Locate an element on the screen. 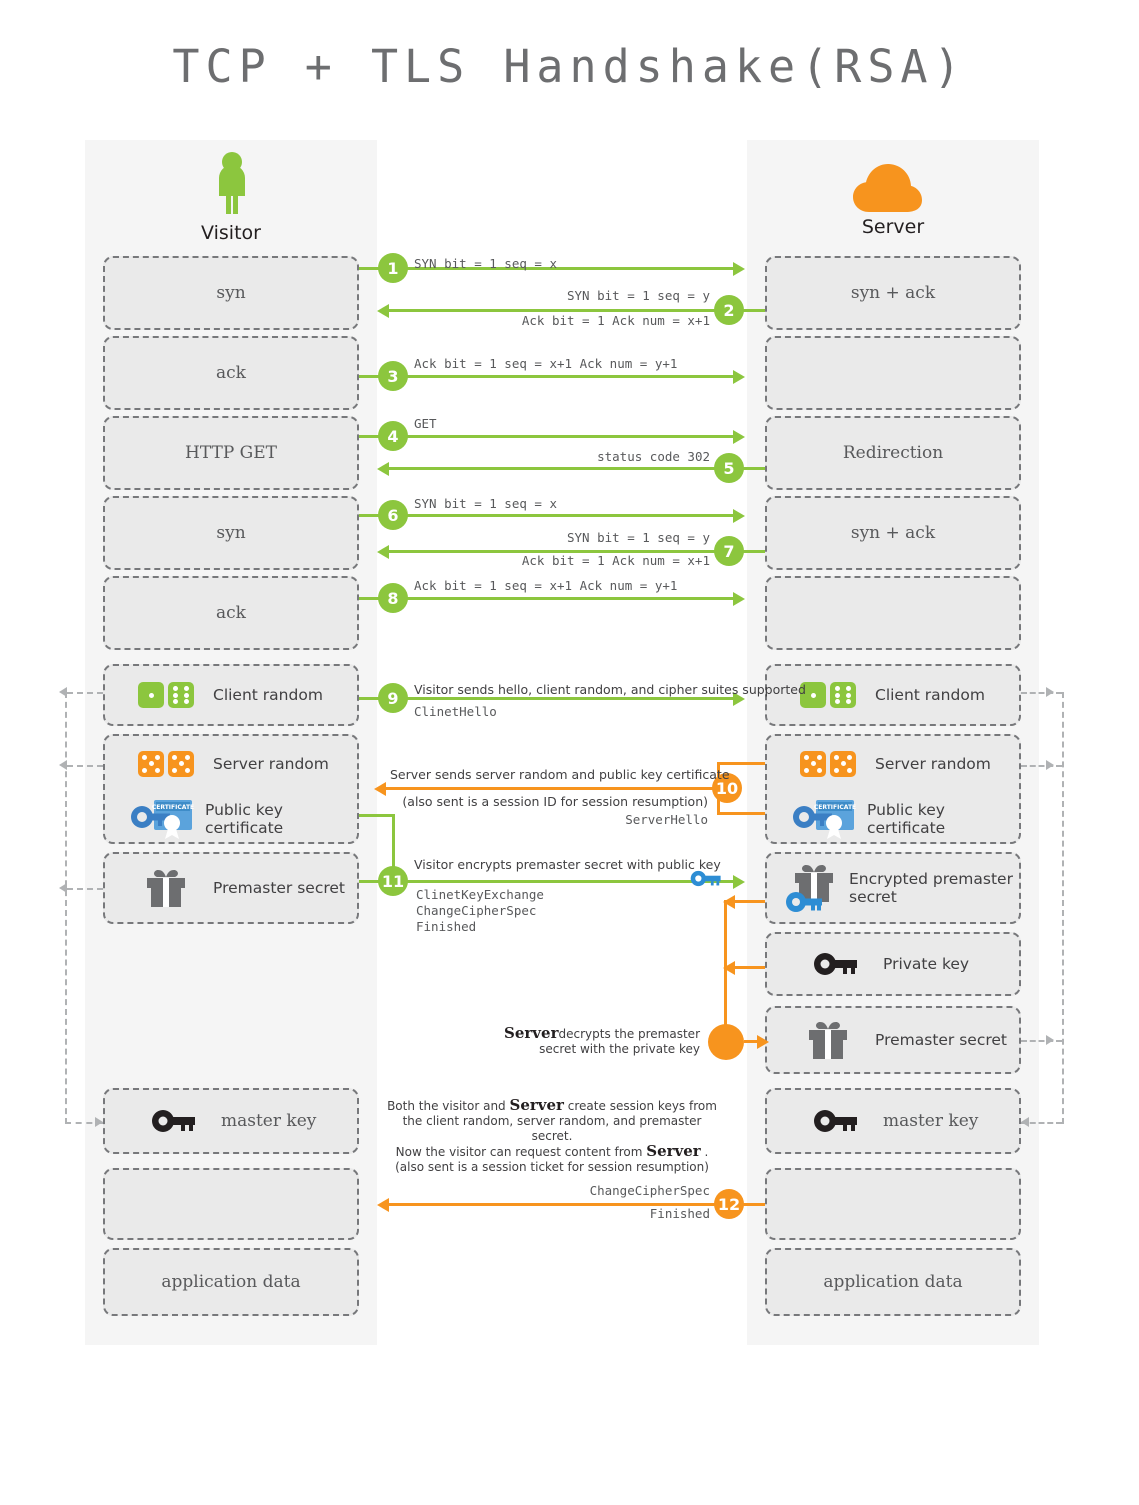 The width and height of the screenshot is (1139, 1505). server-label: Server is located at coordinates (893, 227).